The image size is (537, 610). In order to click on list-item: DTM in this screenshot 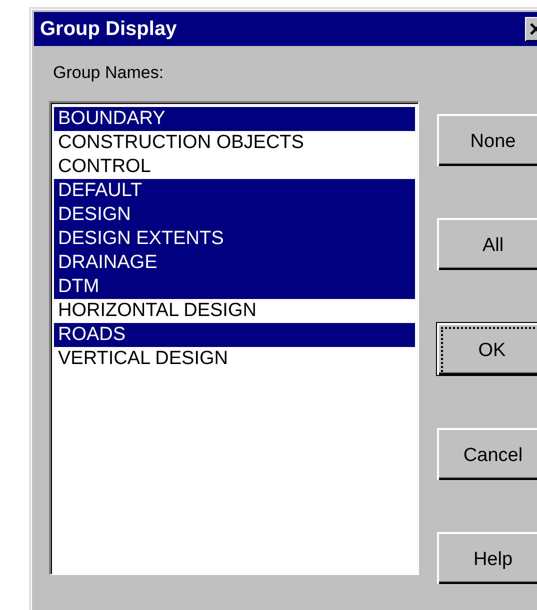, I will do `click(234, 287)`.